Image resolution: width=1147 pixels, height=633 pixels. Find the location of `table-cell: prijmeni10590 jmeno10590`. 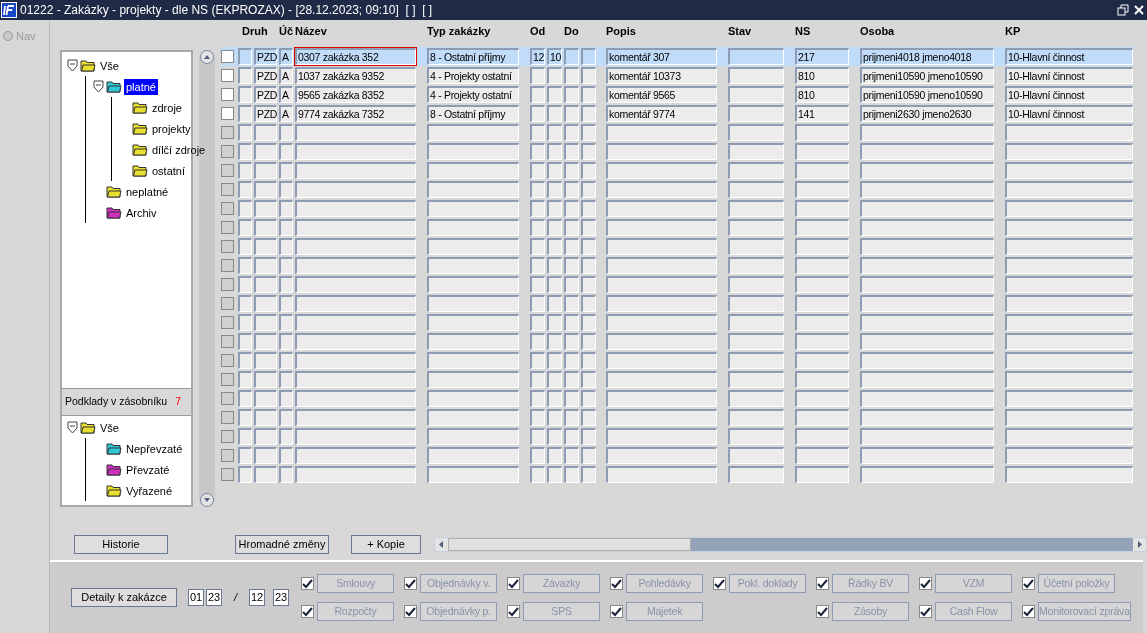

table-cell: prijmeni10590 jmeno10590 is located at coordinates (927, 94).